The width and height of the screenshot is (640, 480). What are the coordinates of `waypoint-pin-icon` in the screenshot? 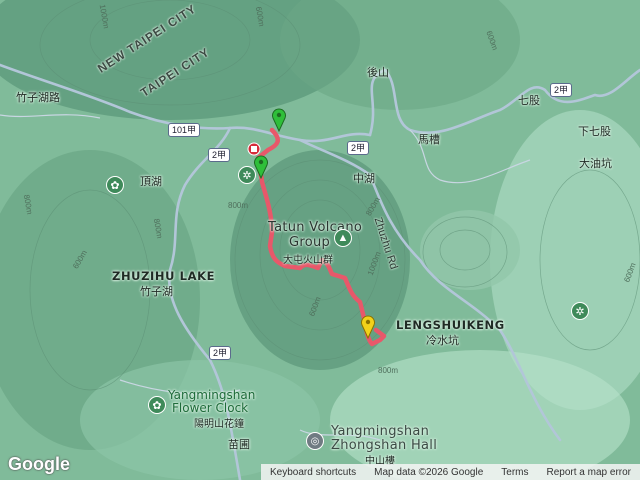 It's located at (261, 167).